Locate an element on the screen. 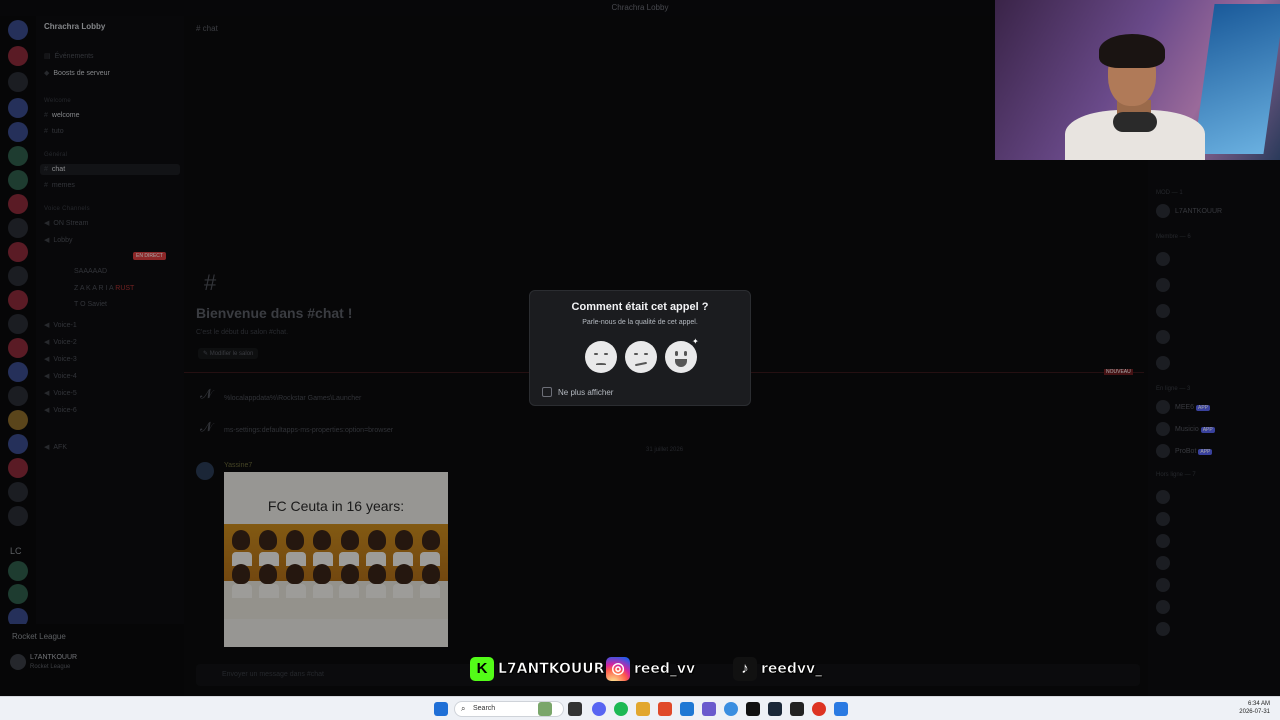 This screenshot has width=1280, height=720. instagram-handle: ◎ reed_vv is located at coordinates (650, 669).